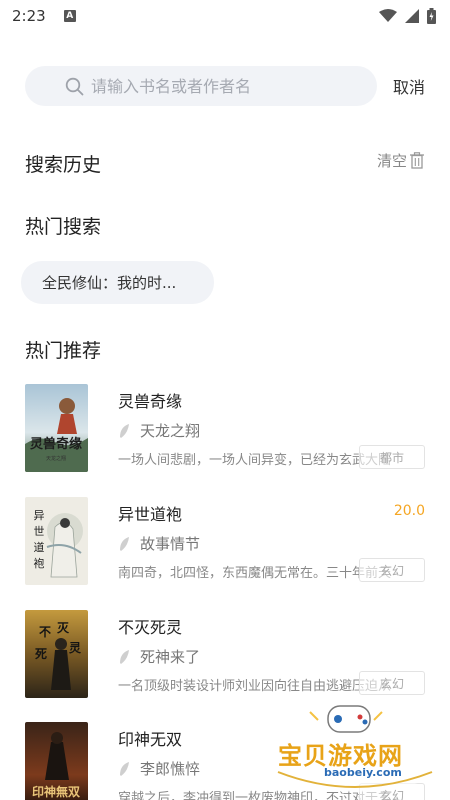 The height and width of the screenshot is (800, 450). I want to click on search-row: 取消, so click(225, 86).